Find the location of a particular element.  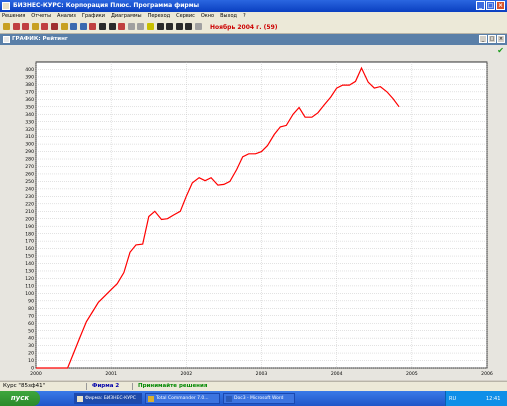

maximize-button: □ is located at coordinates (490, 5).